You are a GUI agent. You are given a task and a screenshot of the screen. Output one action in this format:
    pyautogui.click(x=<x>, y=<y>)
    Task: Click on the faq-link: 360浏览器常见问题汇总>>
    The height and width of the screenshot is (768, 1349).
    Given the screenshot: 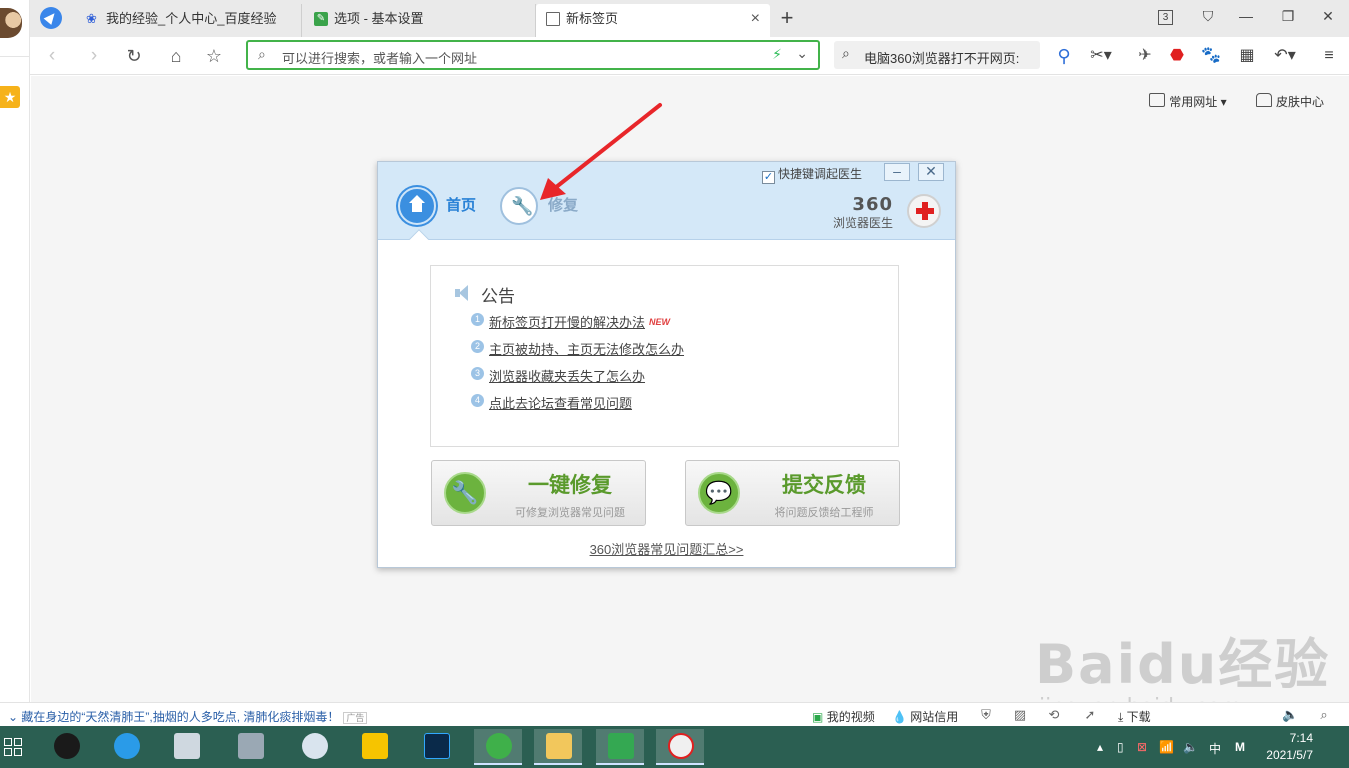 What is the action you would take?
    pyautogui.click(x=666, y=548)
    